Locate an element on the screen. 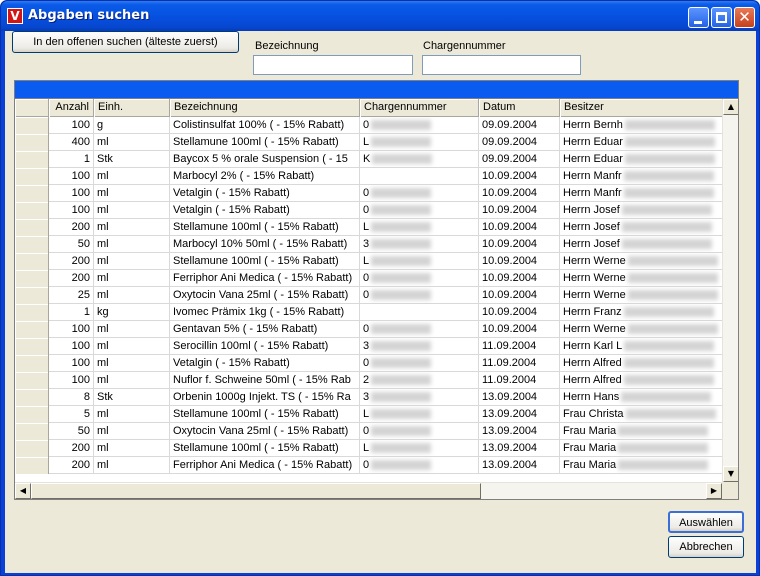 The image size is (760, 576). scroll-left-arrow-icon: ◀ is located at coordinates (23, 491).